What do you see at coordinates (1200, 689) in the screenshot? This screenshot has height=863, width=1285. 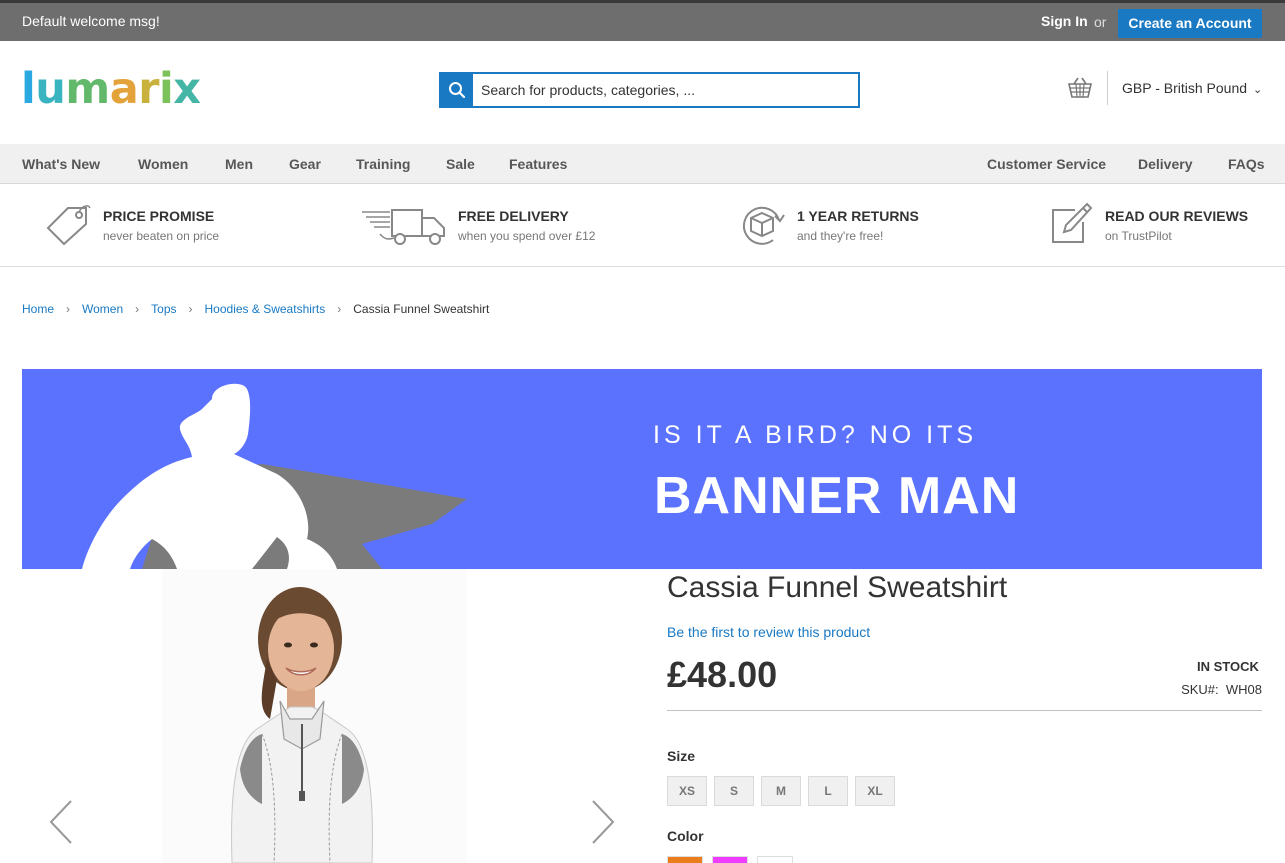 I see `sku-label: SKU#:` at bounding box center [1200, 689].